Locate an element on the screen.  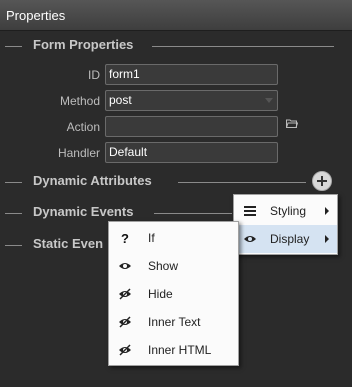
id-row: ID form1 is located at coordinates (176, 75).